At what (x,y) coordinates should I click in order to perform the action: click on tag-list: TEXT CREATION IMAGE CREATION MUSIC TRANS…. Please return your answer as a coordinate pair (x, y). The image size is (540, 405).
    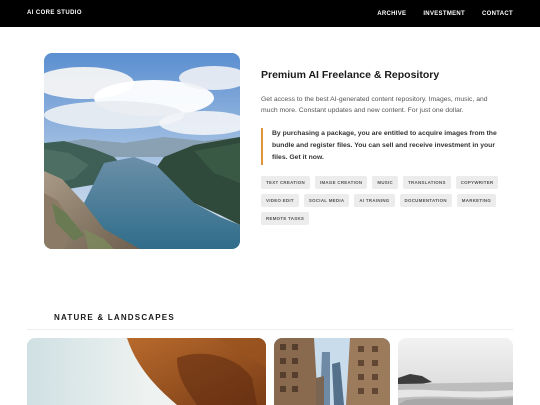
    Looking at the image, I should click on (380, 200).